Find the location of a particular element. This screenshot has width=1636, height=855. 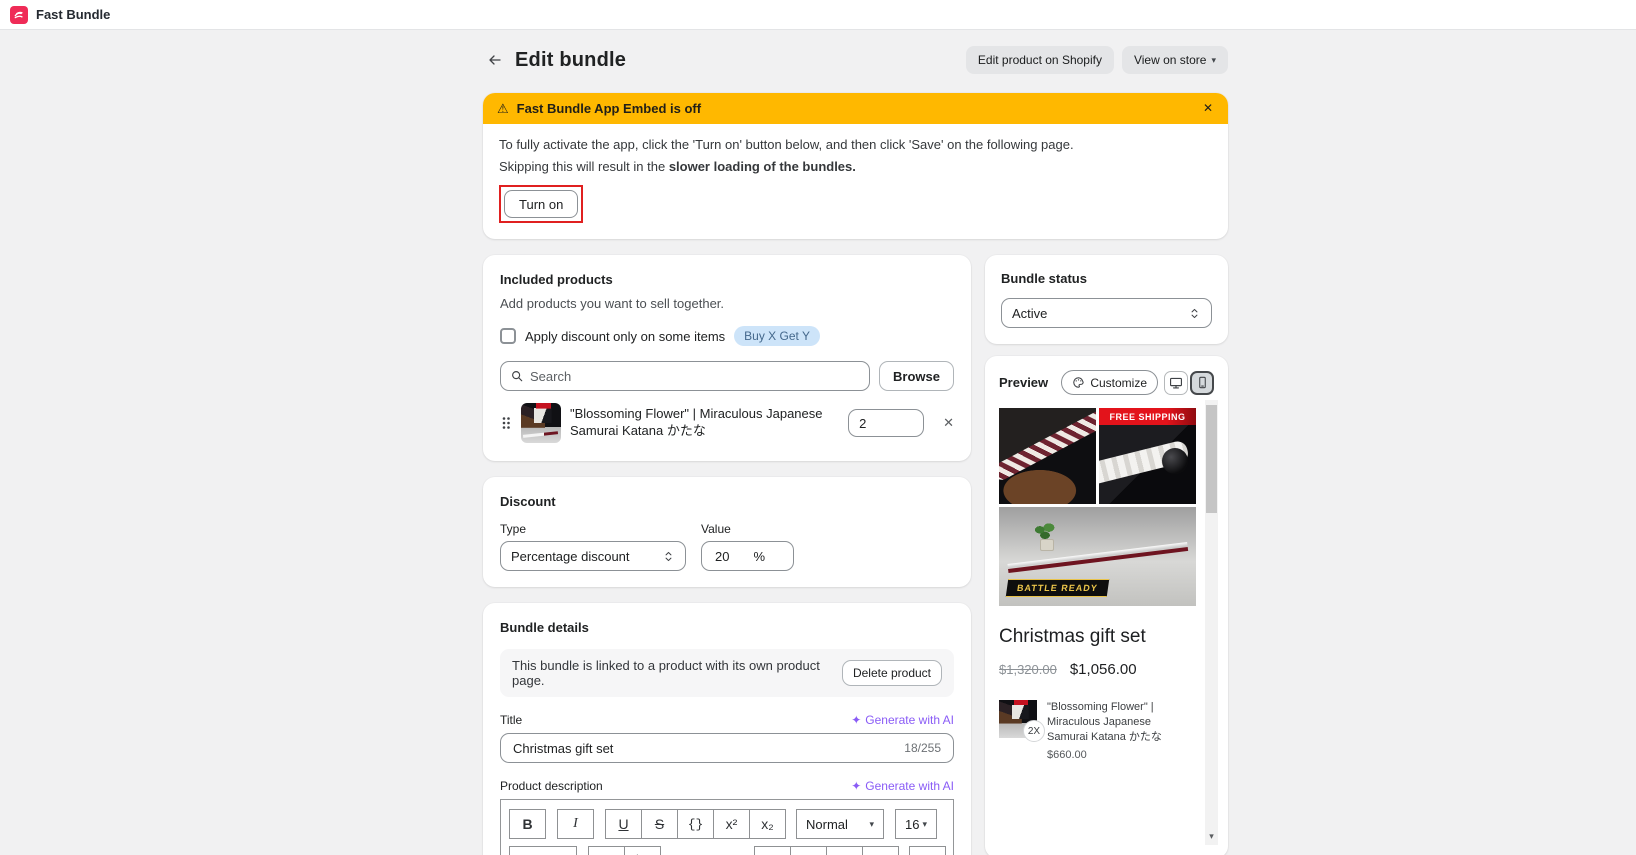

bundle-status-card: Bundle status Active is located at coordinates (1106, 299).